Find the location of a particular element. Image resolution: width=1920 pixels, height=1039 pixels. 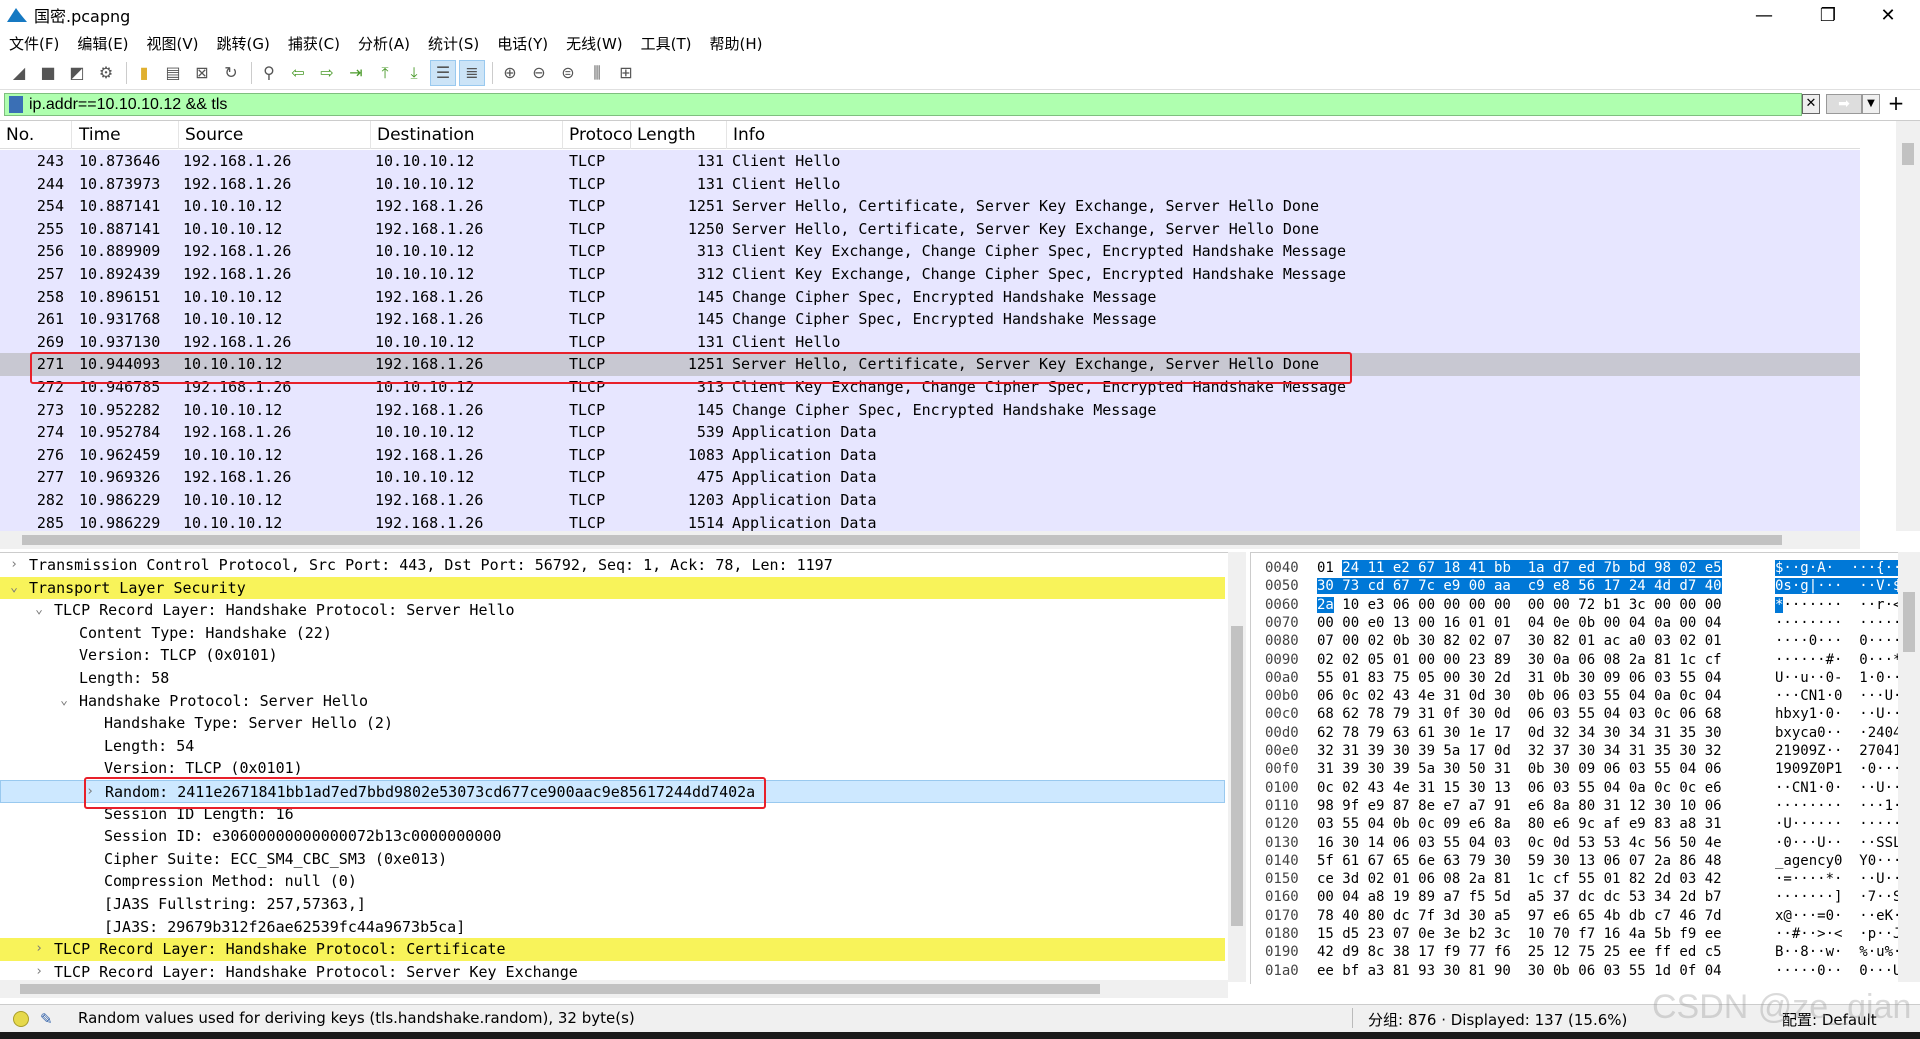

details-hscroll is located at coordinates (614, 989).